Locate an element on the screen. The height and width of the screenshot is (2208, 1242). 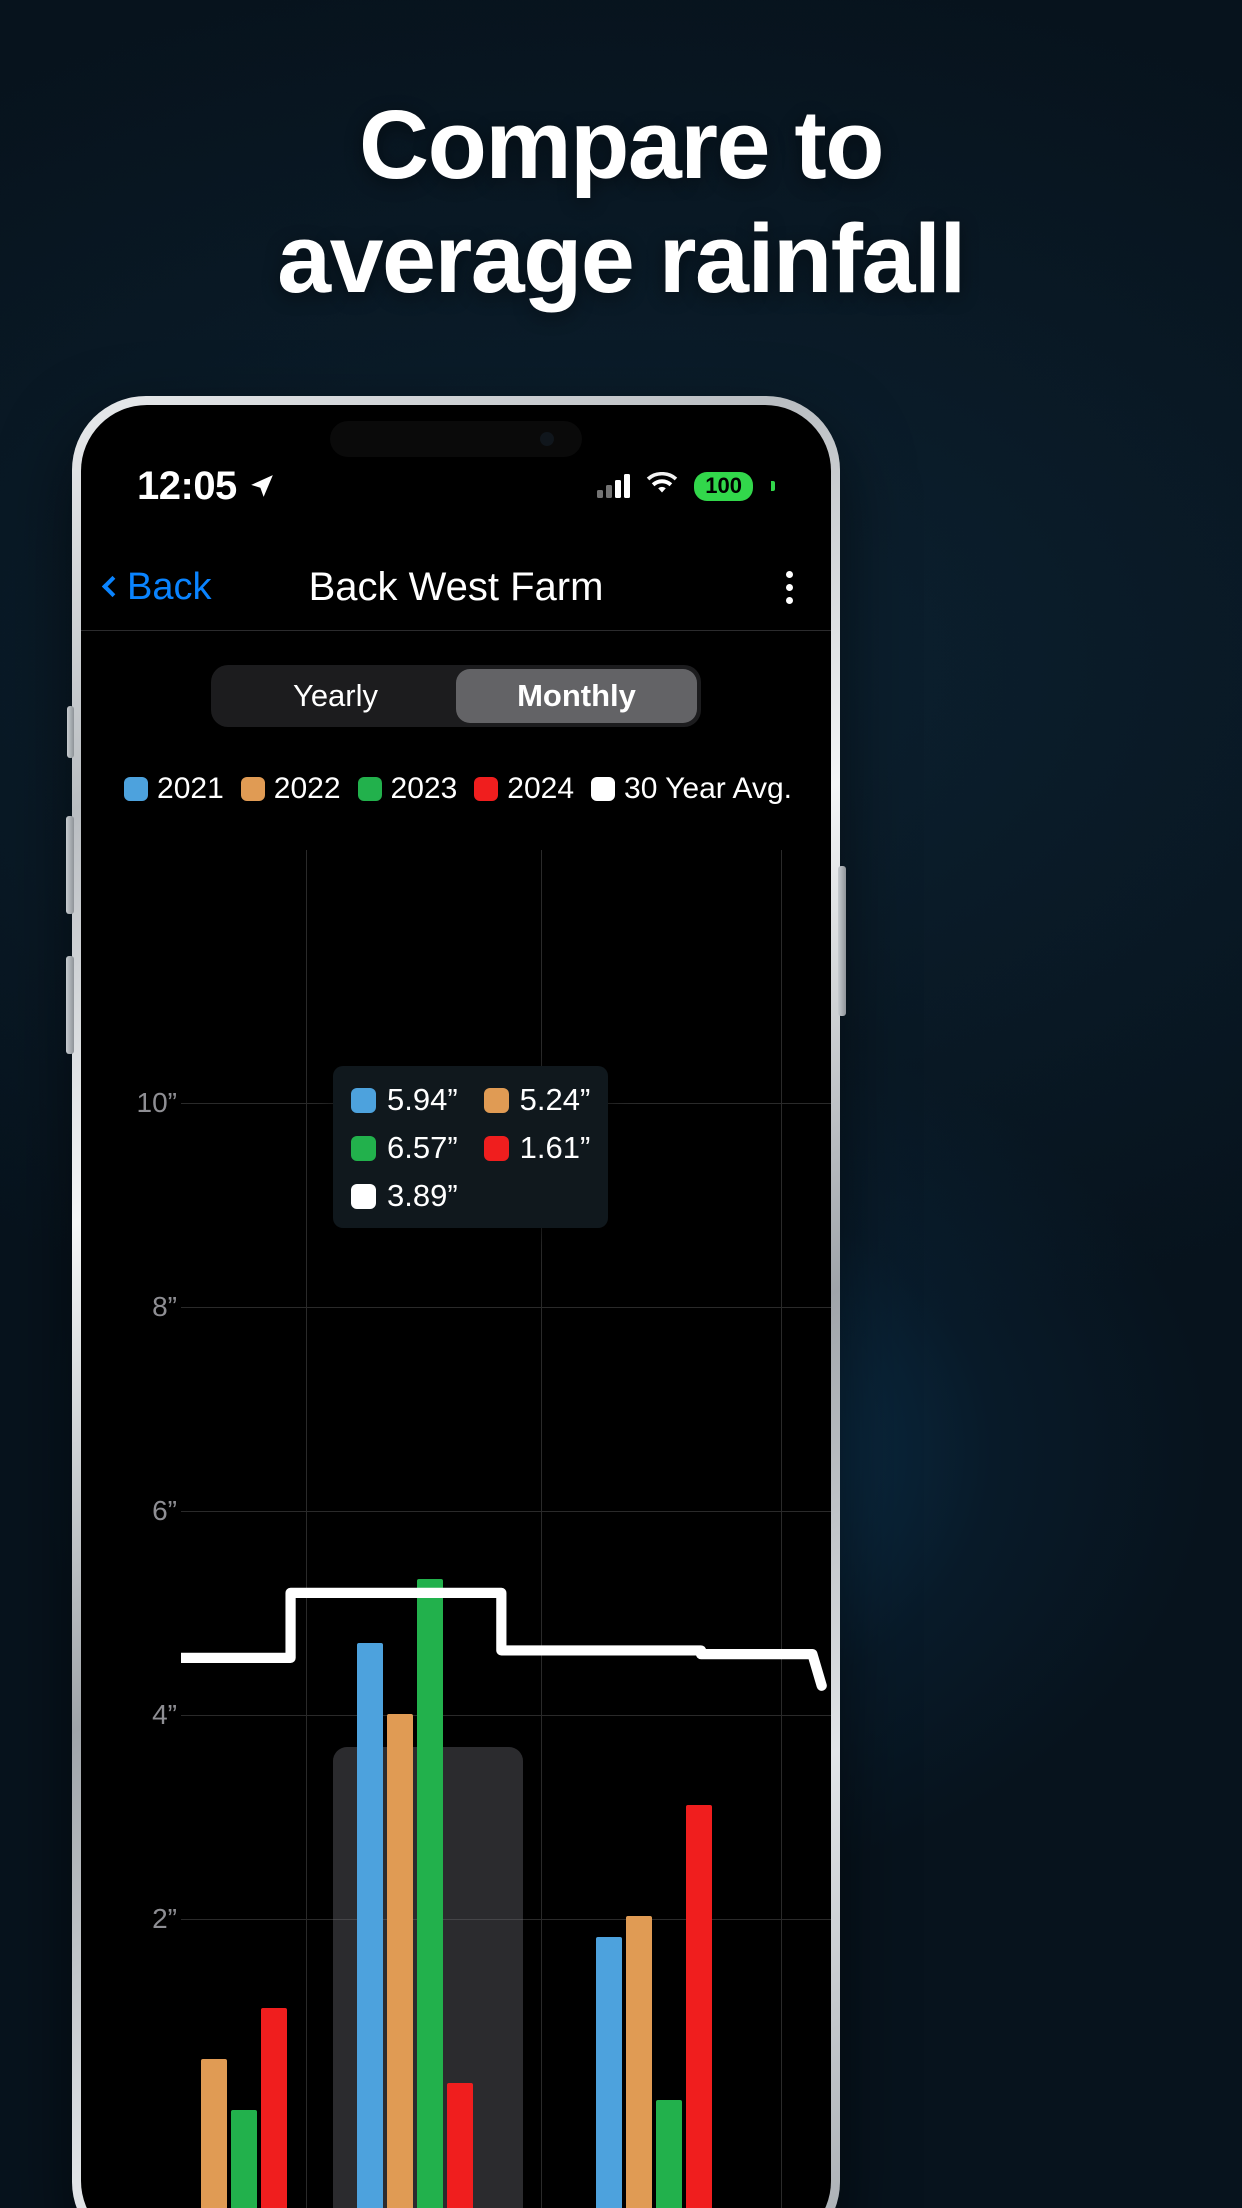
tooltip-value: 5.24” is located at coordinates (555, 1099).